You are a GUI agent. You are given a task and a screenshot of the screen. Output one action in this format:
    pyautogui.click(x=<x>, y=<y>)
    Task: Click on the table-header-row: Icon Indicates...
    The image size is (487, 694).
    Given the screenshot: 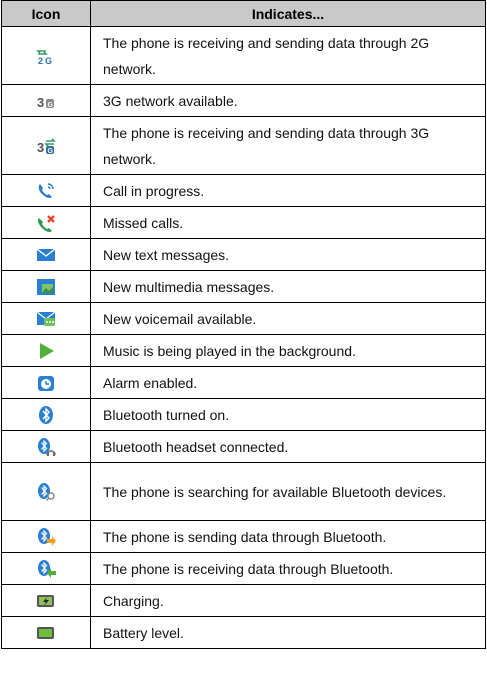 What is the action you would take?
    pyautogui.click(x=243, y=13)
    